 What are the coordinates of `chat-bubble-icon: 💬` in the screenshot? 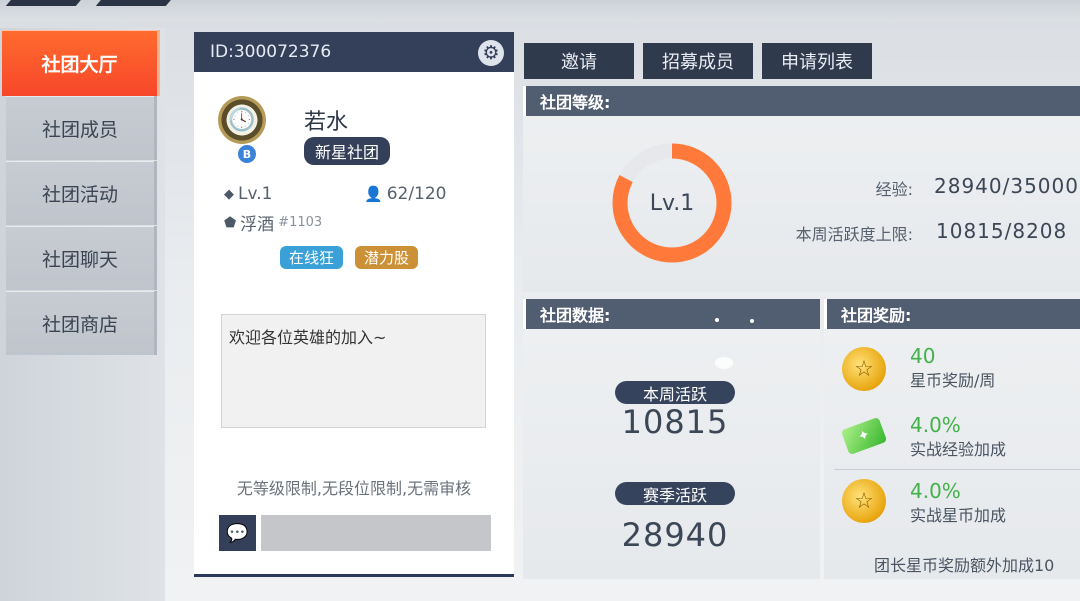 It's located at (237, 533).